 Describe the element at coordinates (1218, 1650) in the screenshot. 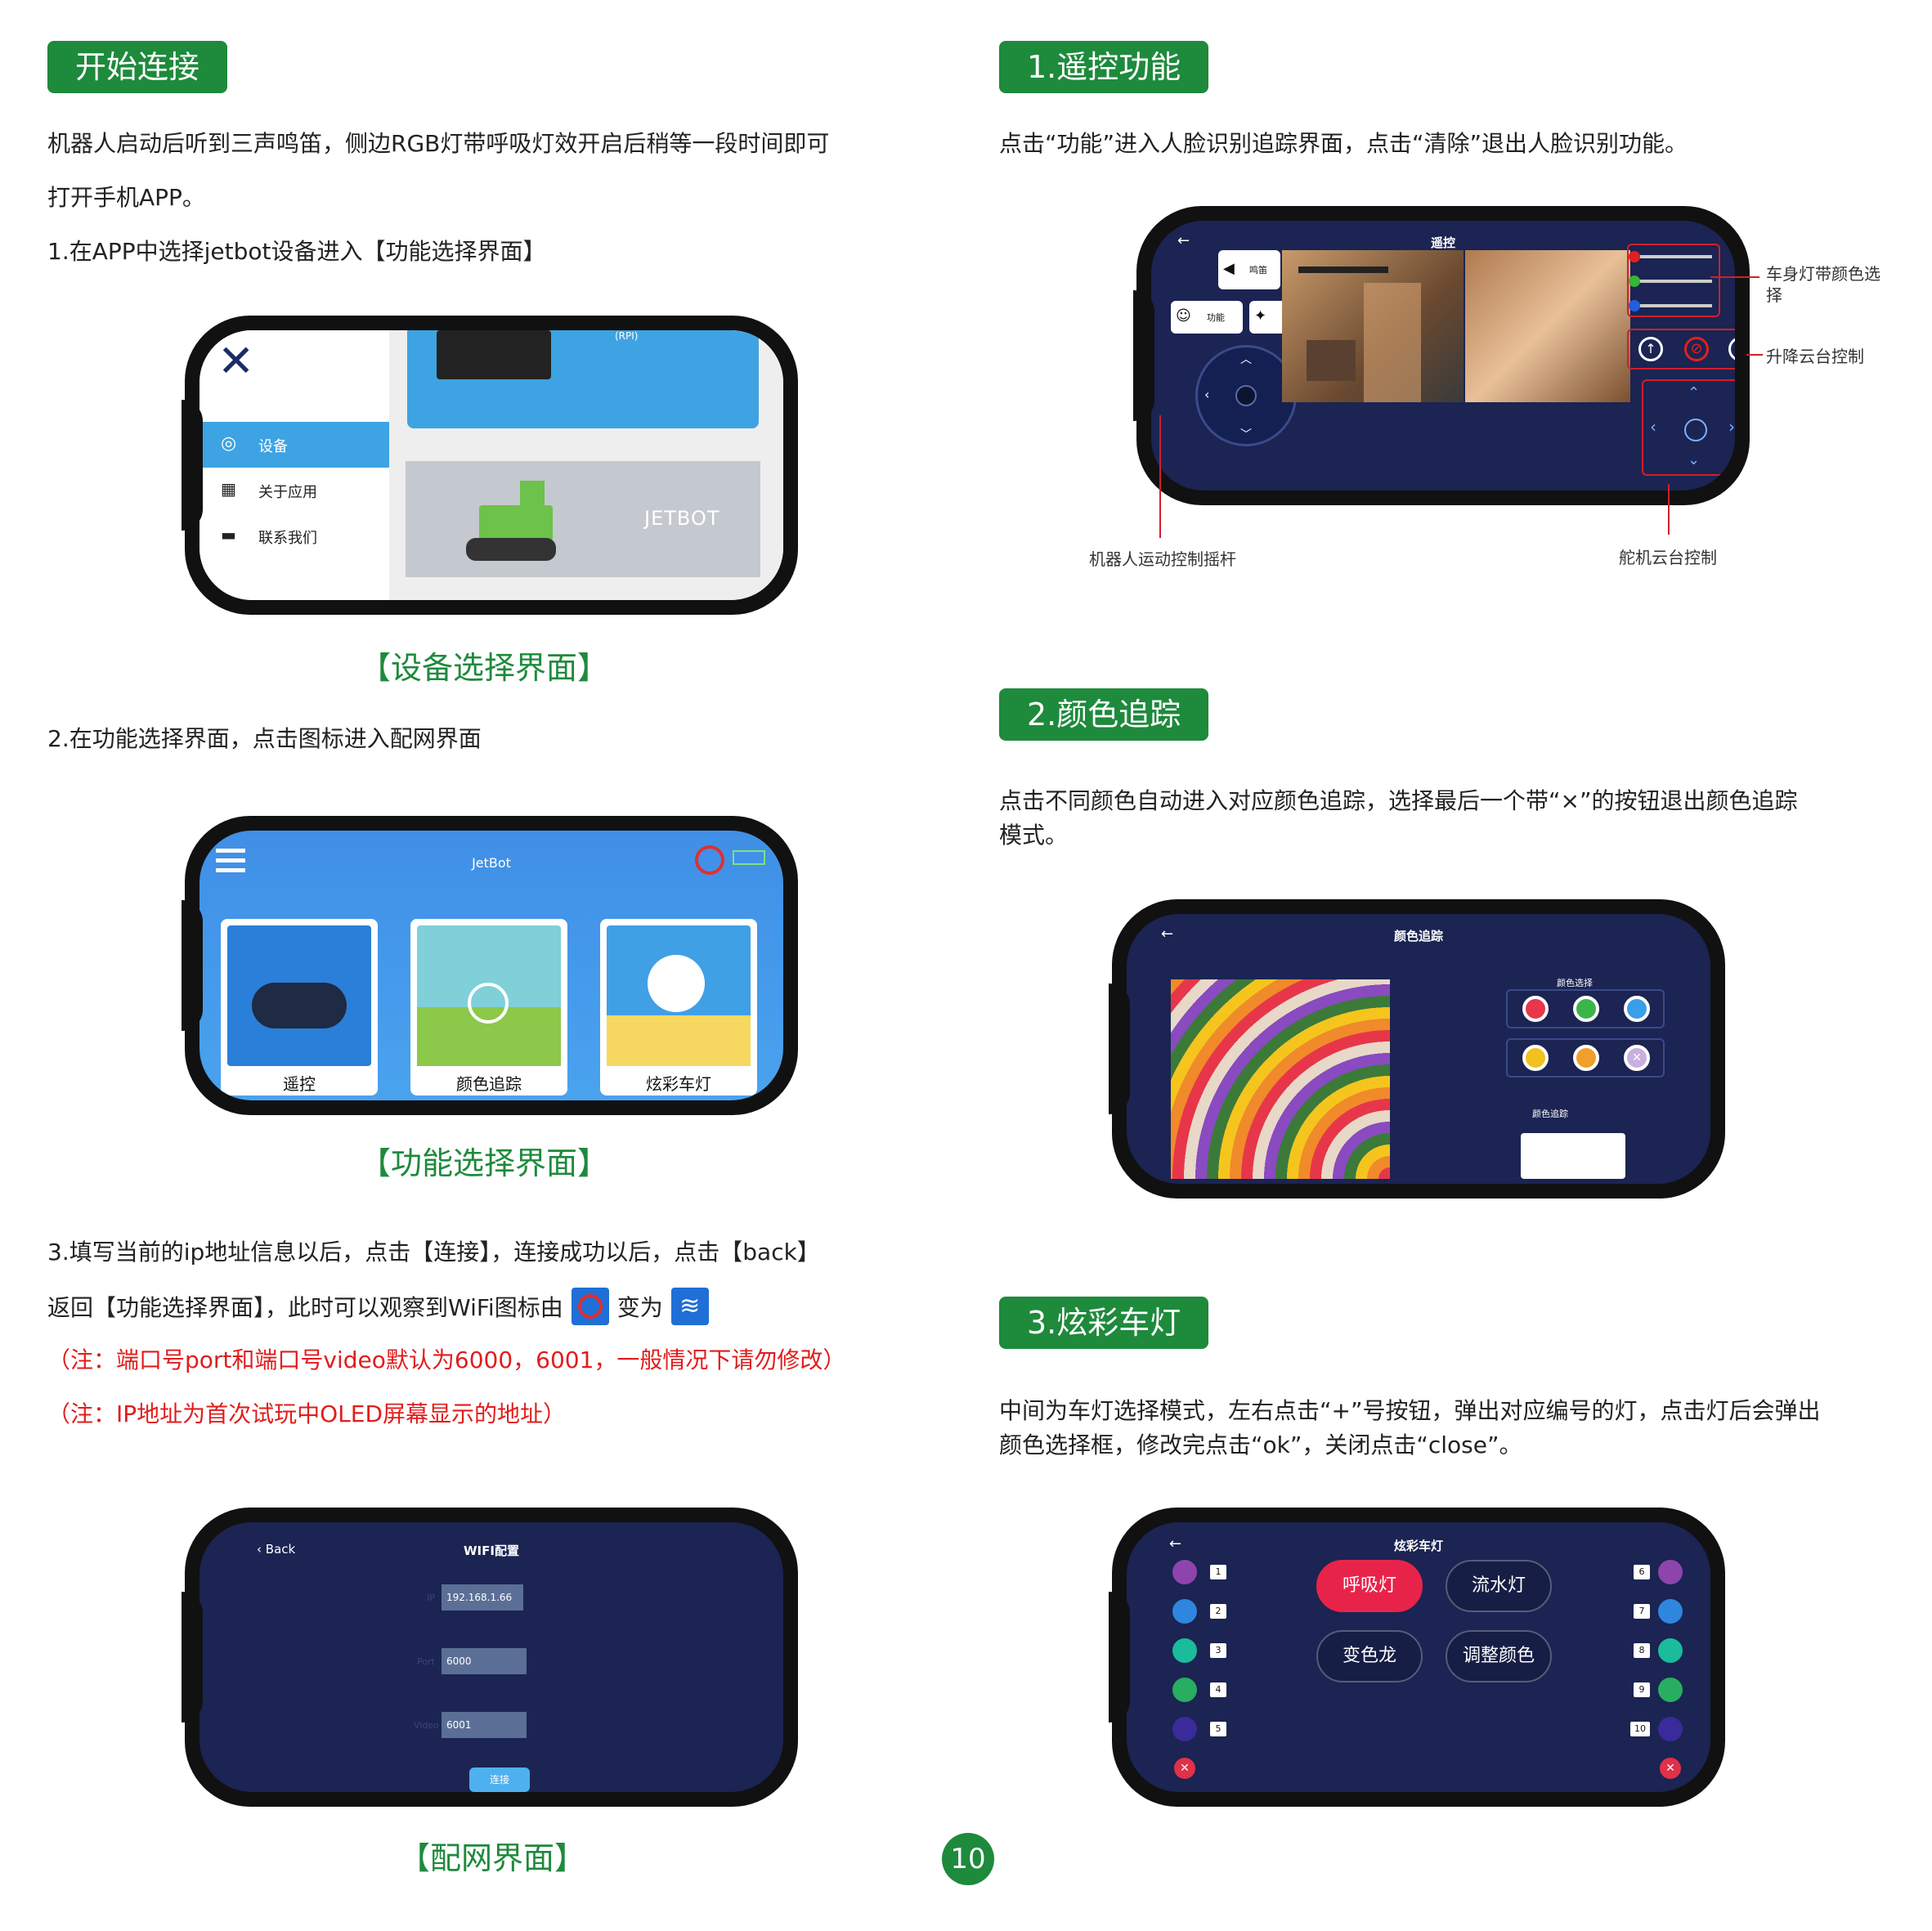

I see `light-3-number: 3` at that location.